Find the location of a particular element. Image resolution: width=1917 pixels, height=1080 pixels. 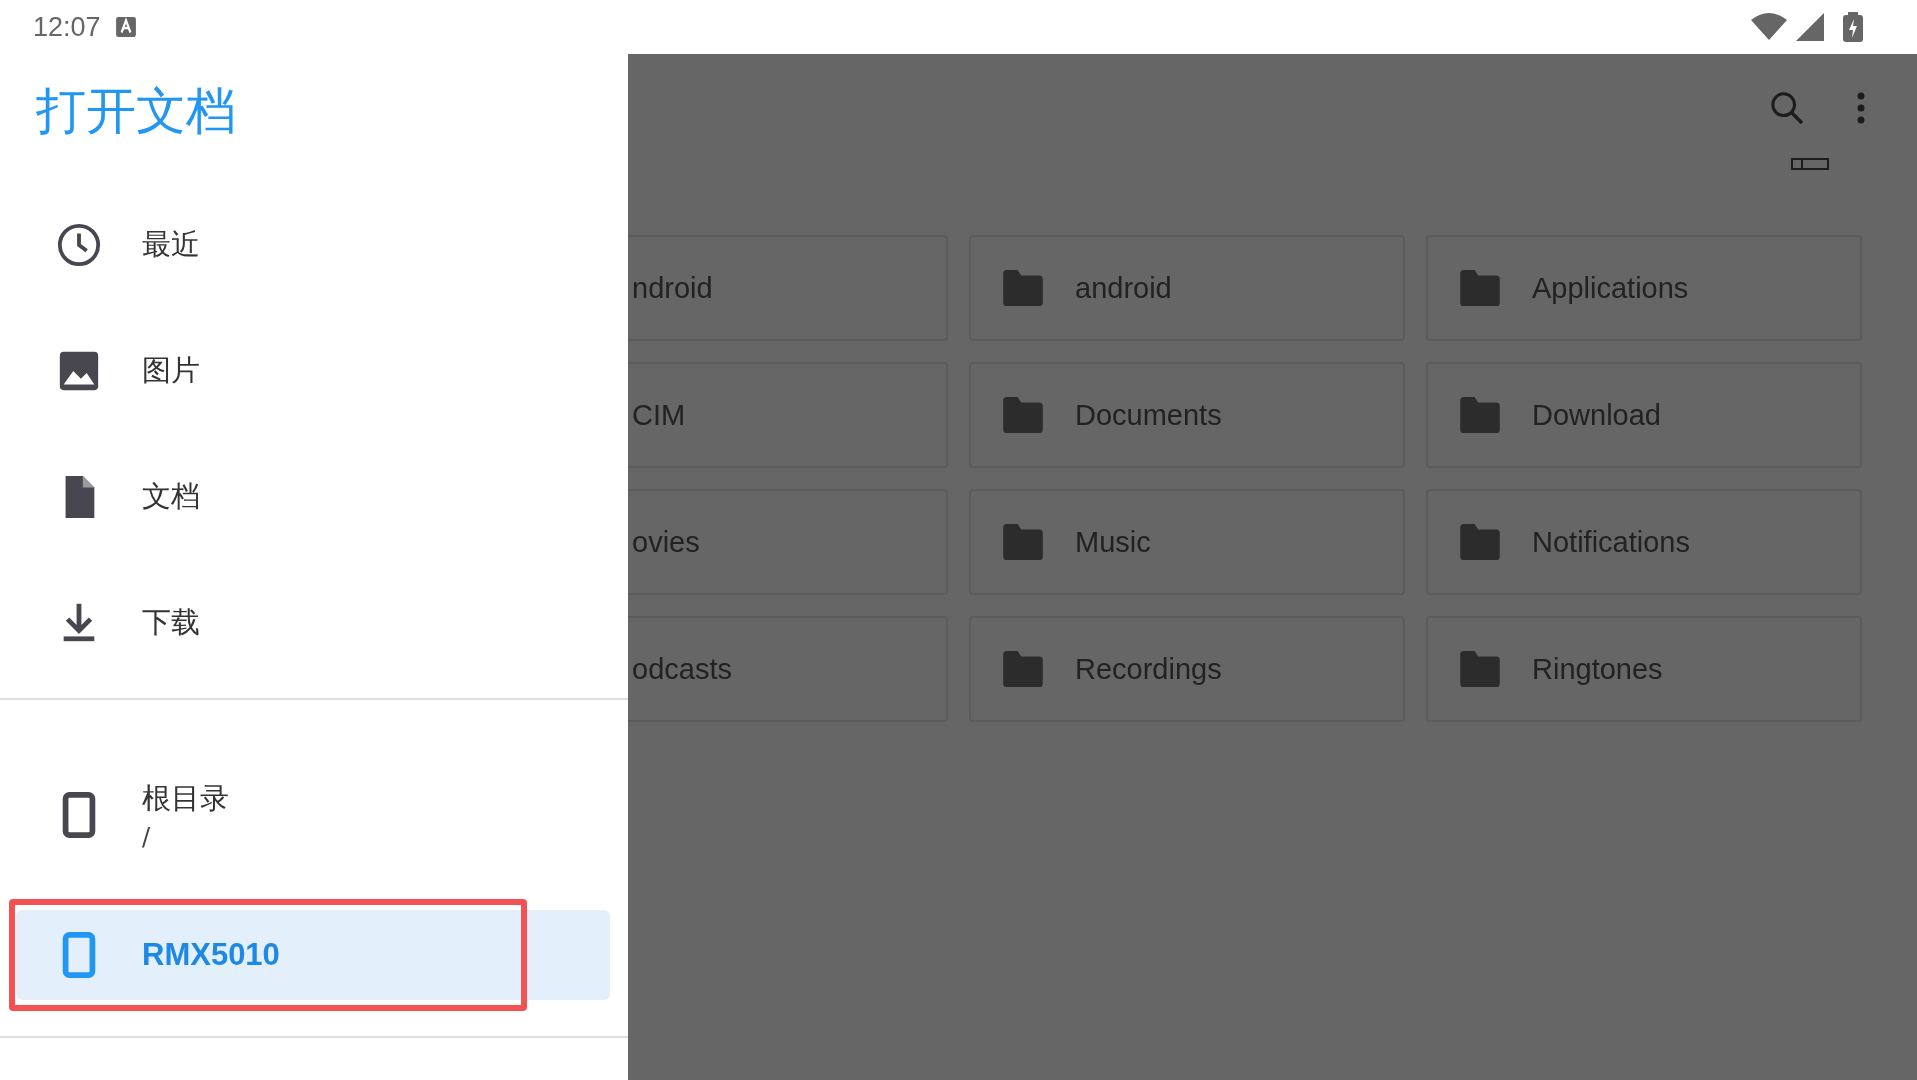

folder-card: Notifications is located at coordinates (1644, 542).